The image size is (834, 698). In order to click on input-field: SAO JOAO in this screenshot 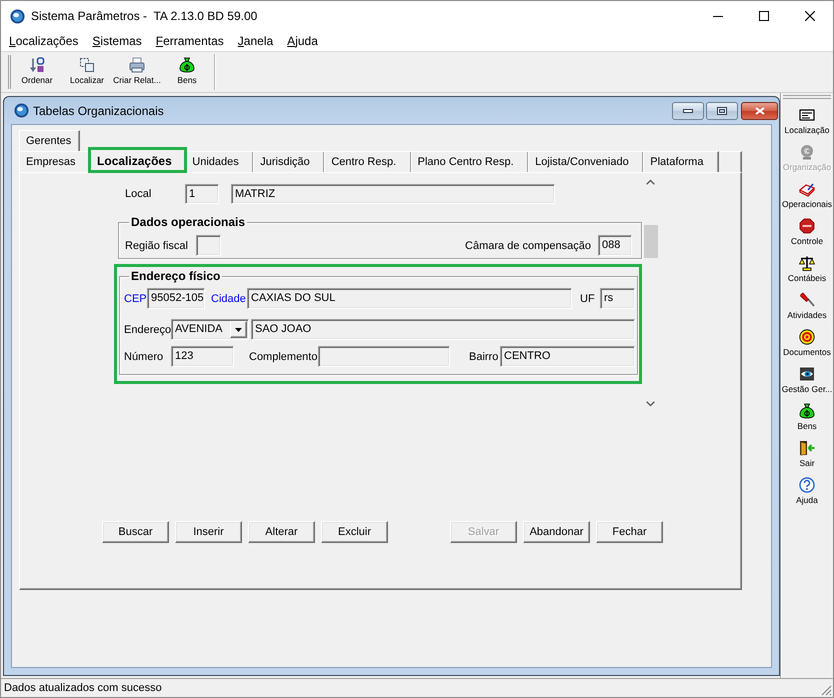, I will do `click(443, 329)`.